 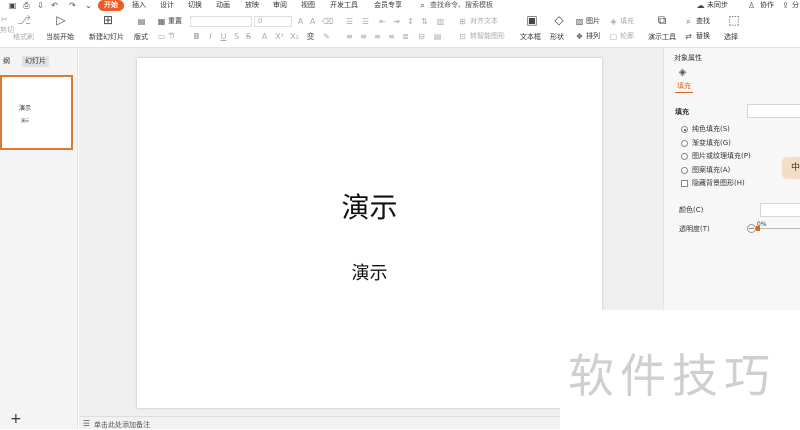 What do you see at coordinates (23, 37) in the screenshot?
I see `format-painter-button: 格式刷` at bounding box center [23, 37].